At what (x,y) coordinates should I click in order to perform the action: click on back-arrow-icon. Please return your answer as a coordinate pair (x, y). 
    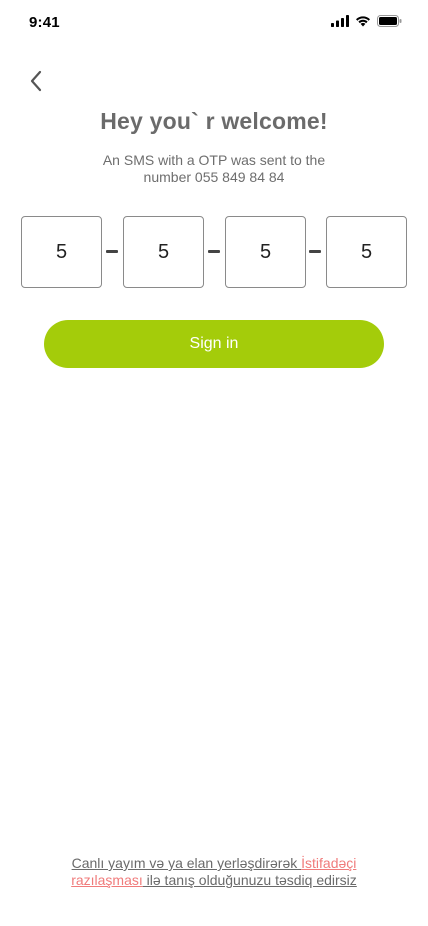
    Looking at the image, I should click on (36, 81).